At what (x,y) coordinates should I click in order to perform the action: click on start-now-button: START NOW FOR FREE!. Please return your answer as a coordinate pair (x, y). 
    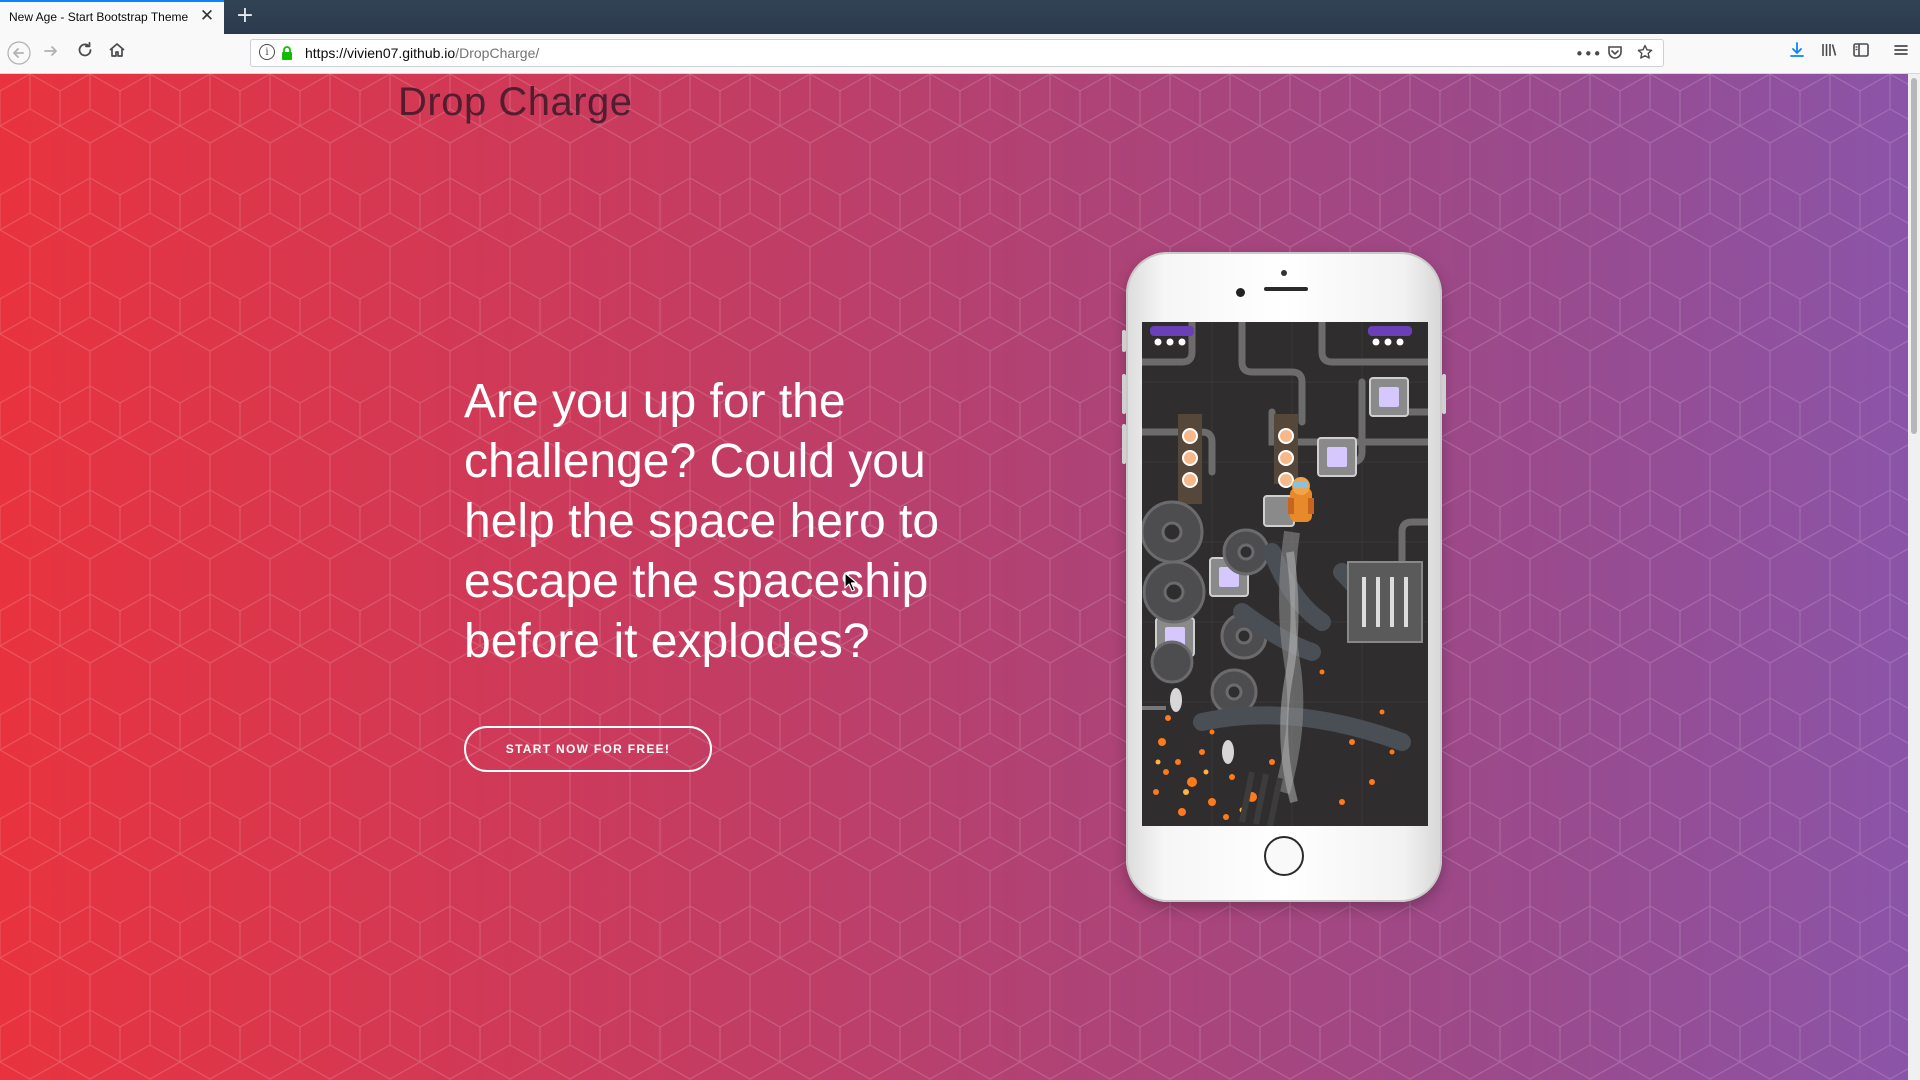
    Looking at the image, I should click on (588, 749).